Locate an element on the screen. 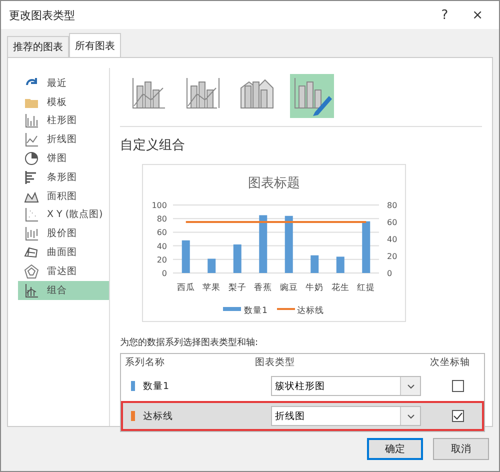 The width and height of the screenshot is (500, 472). sidebar-item: 组合 is located at coordinates (63, 290).